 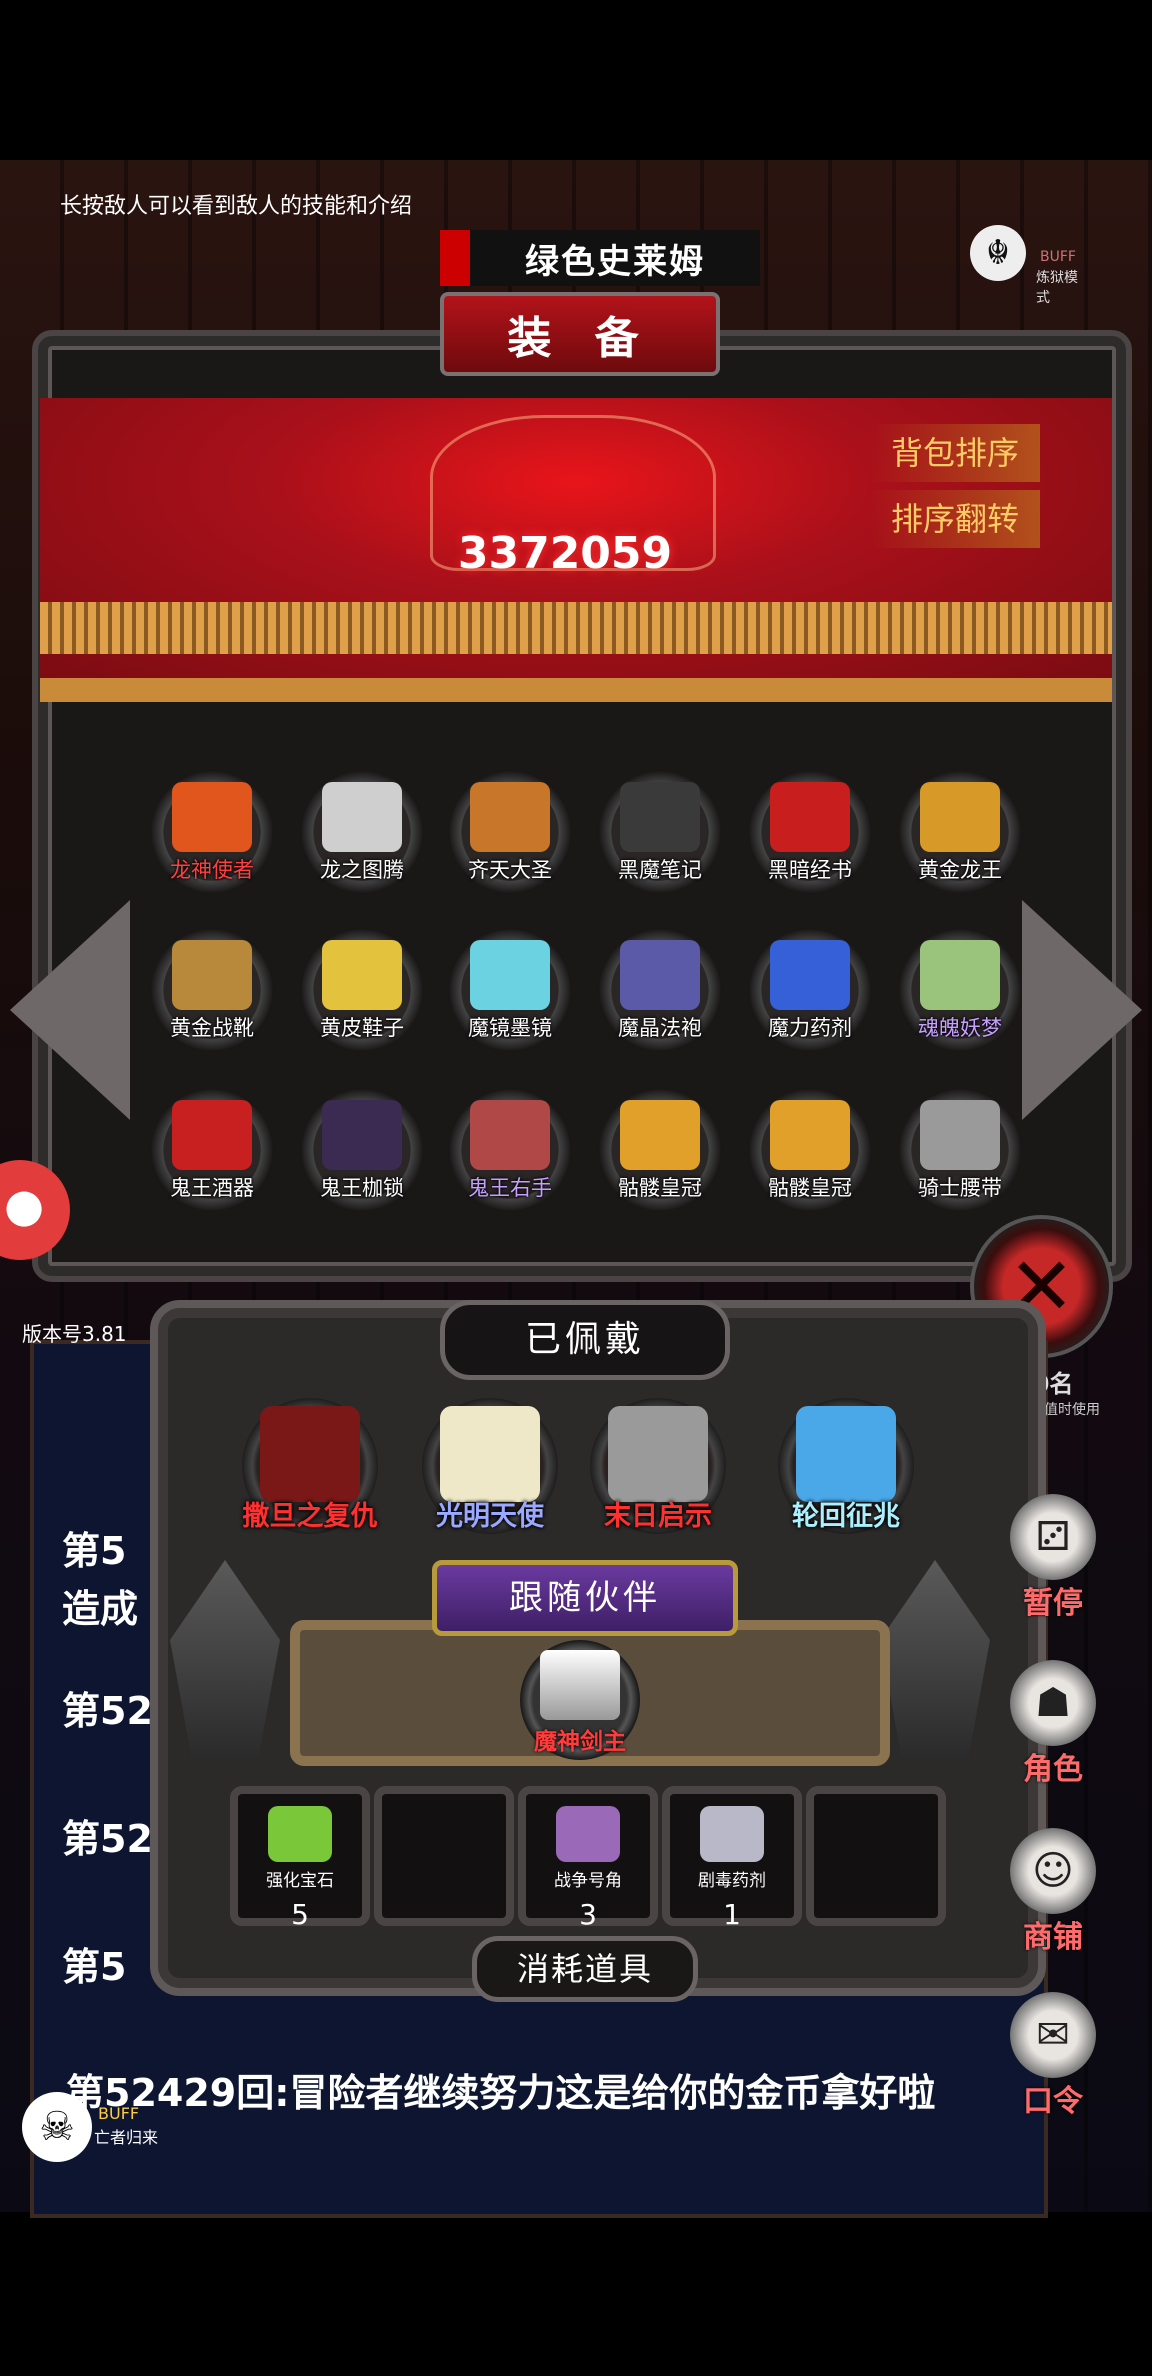 What do you see at coordinates (510, 832) in the screenshot?
I see `equipment-slot: 齐天大圣` at bounding box center [510, 832].